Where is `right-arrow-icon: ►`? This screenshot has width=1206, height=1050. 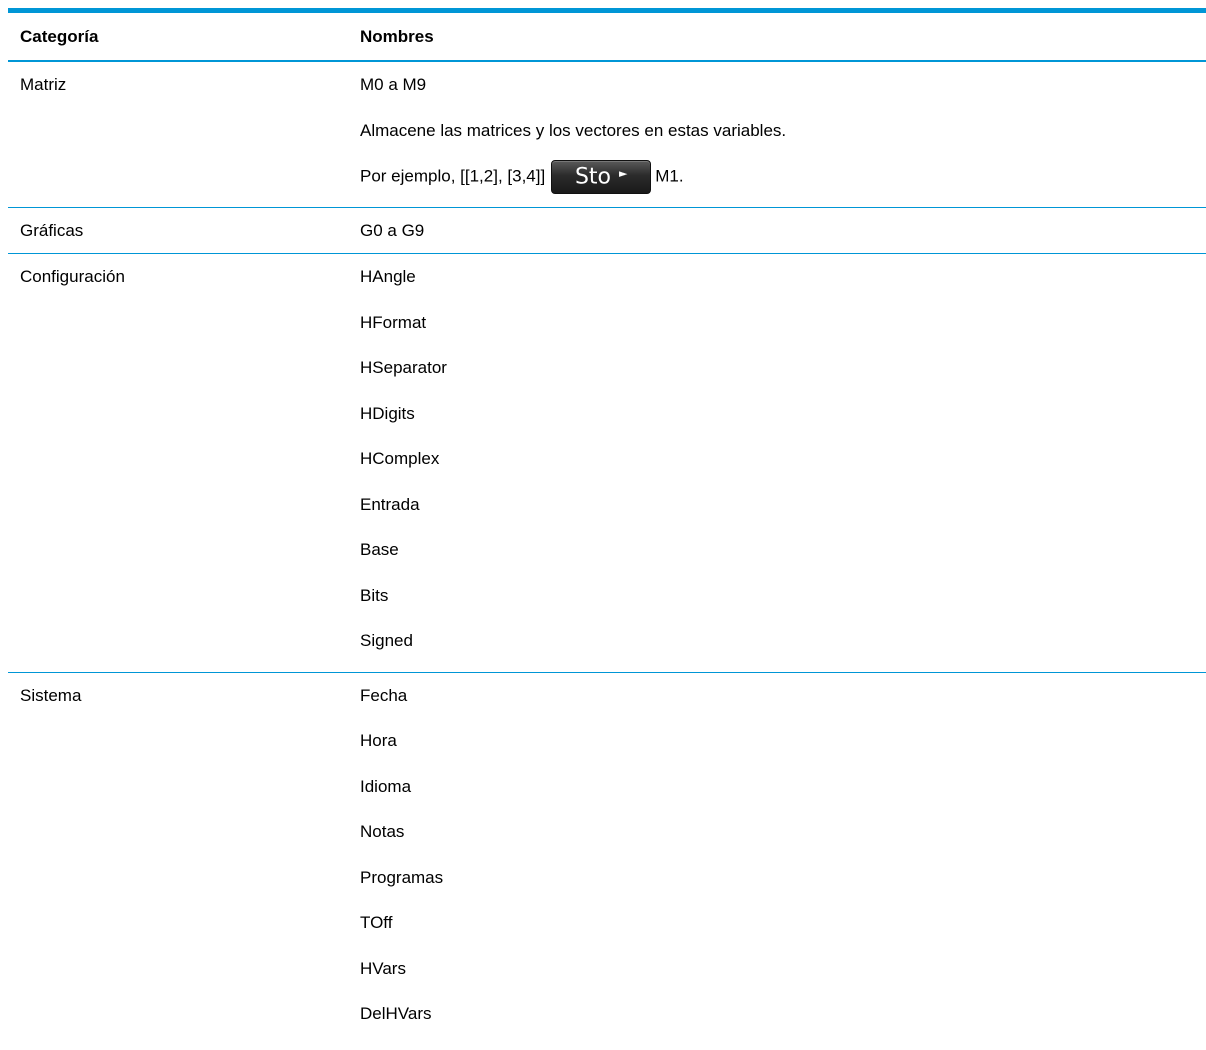 right-arrow-icon: ► is located at coordinates (623, 174).